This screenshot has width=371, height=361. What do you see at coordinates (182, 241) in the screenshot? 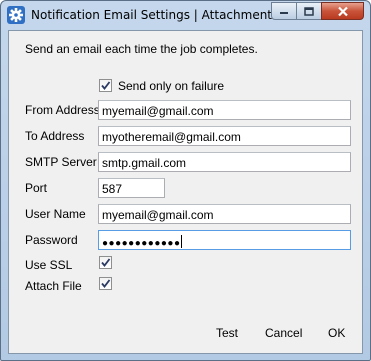
I see `text-caret` at bounding box center [182, 241].